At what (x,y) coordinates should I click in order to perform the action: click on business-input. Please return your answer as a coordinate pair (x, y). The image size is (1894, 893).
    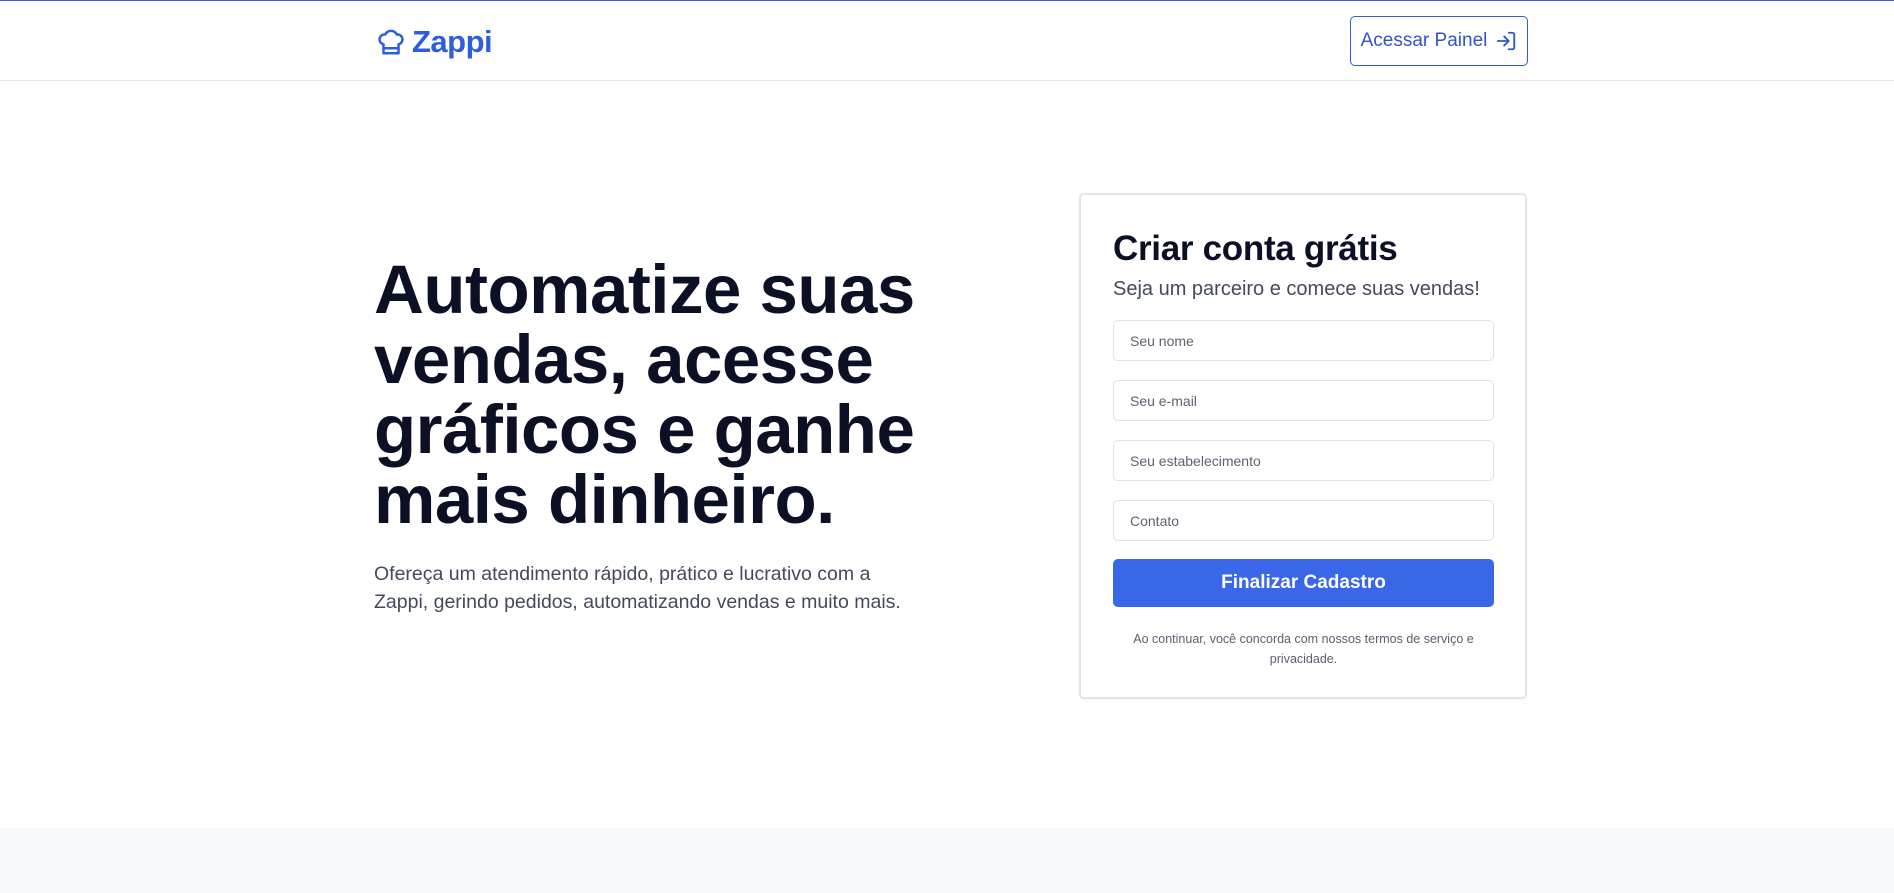
    Looking at the image, I should click on (1303, 460).